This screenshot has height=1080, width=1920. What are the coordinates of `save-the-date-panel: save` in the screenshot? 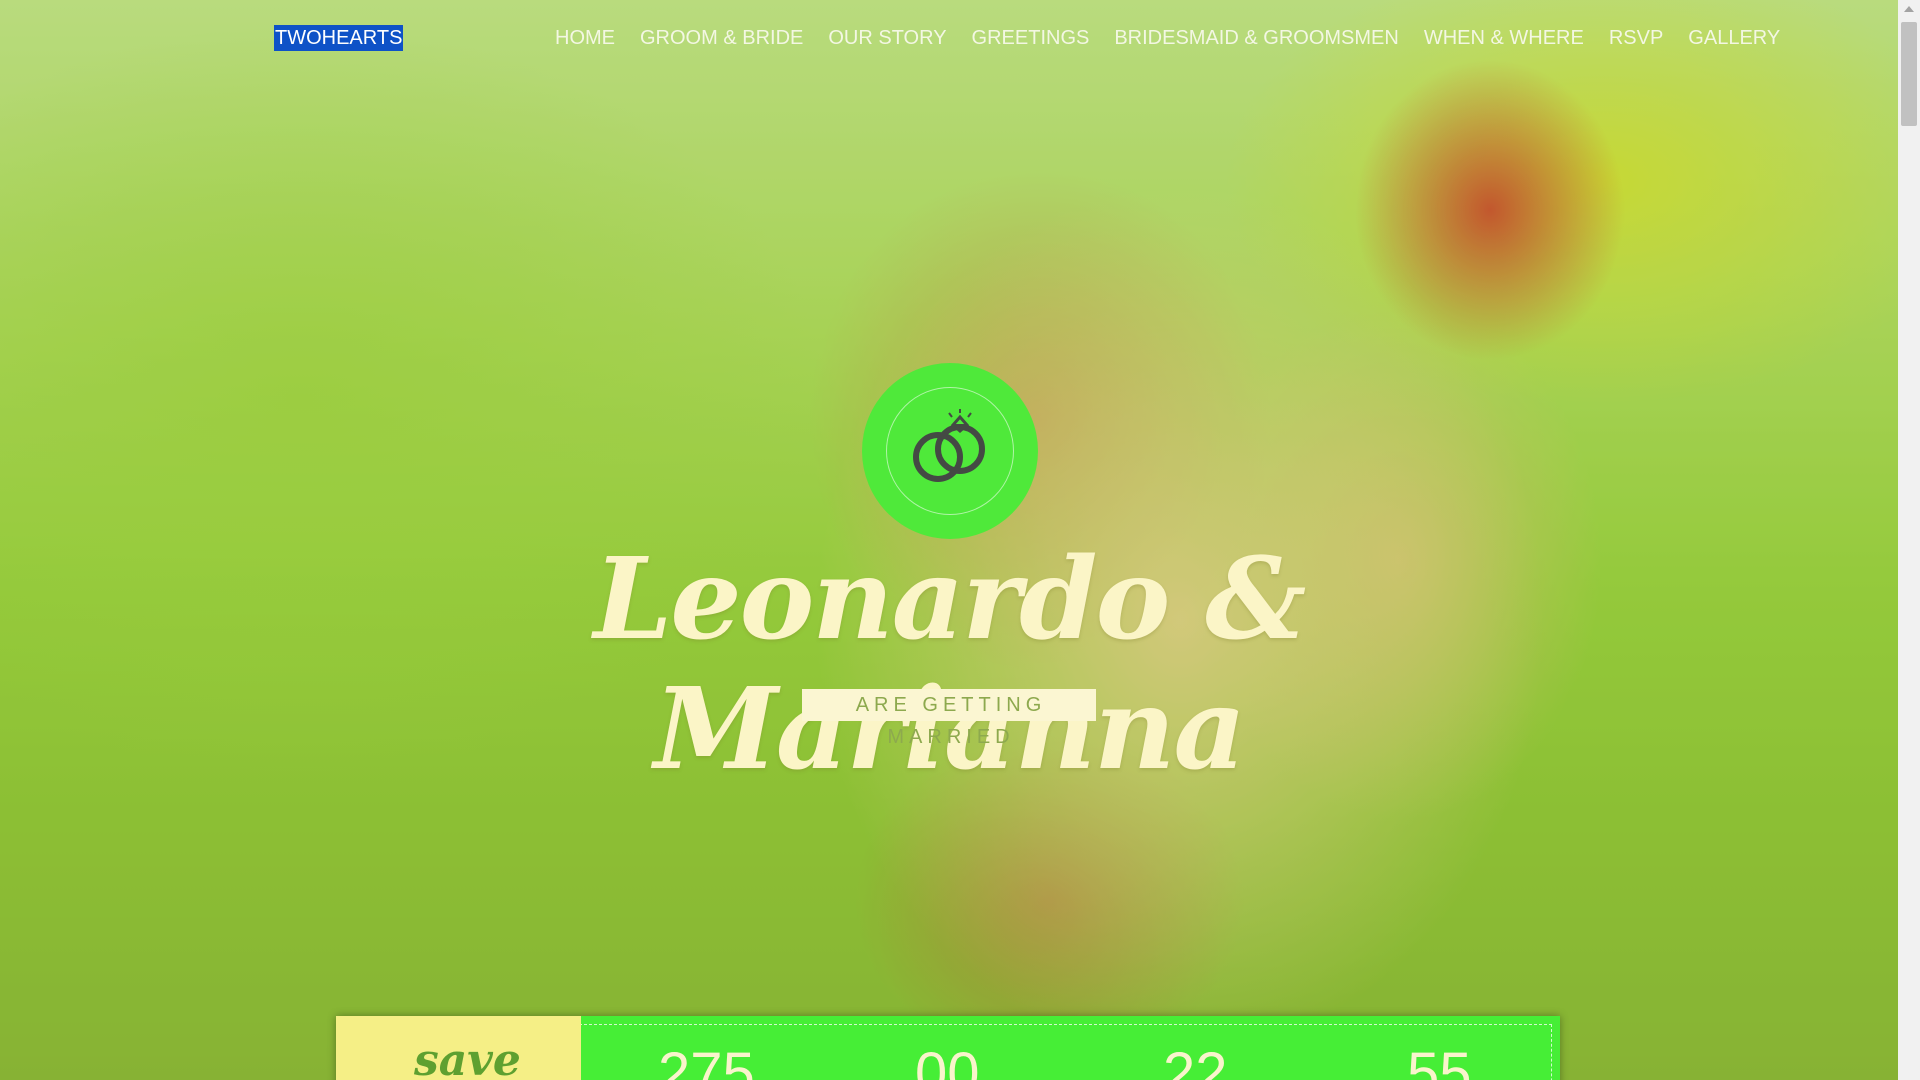 It's located at (458, 1048).